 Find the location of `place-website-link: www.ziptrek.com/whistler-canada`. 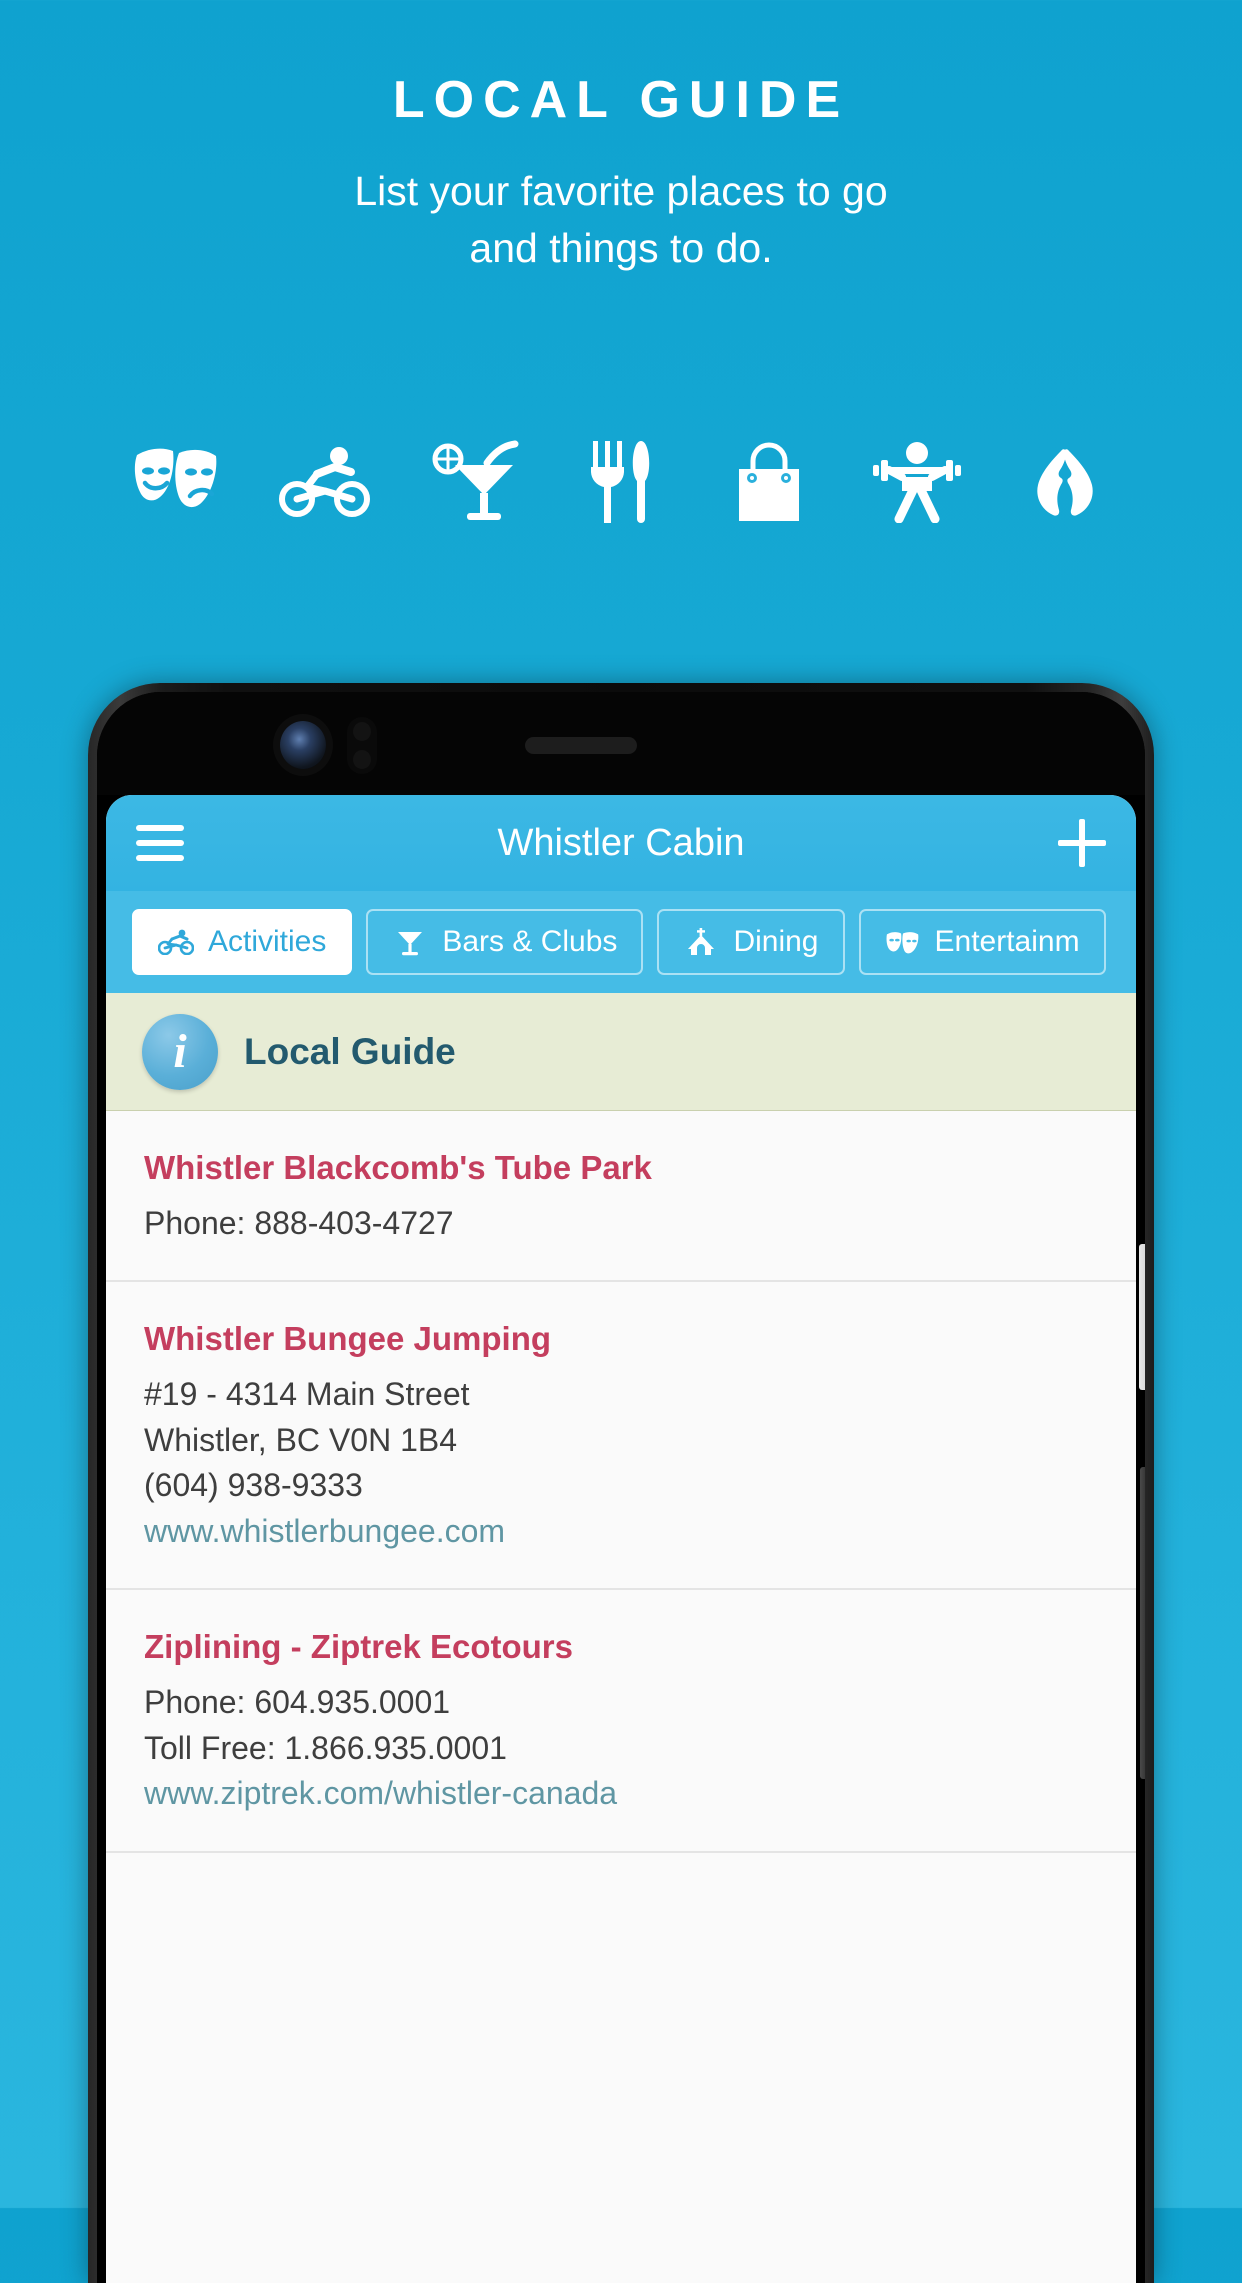

place-website-link: www.ziptrek.com/whistler-canada is located at coordinates (621, 1793).